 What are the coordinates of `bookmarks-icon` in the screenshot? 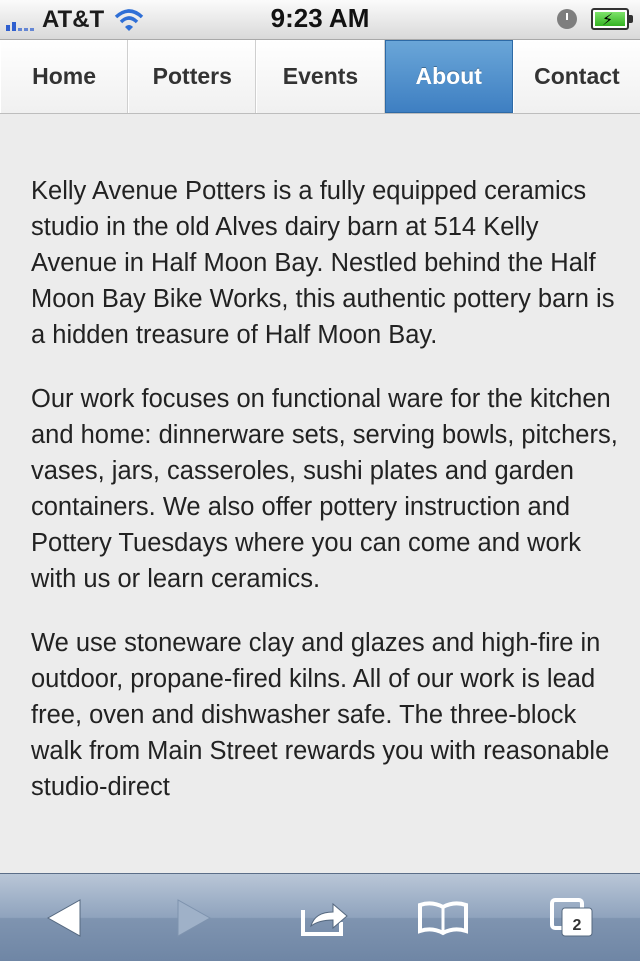 It's located at (443, 917).